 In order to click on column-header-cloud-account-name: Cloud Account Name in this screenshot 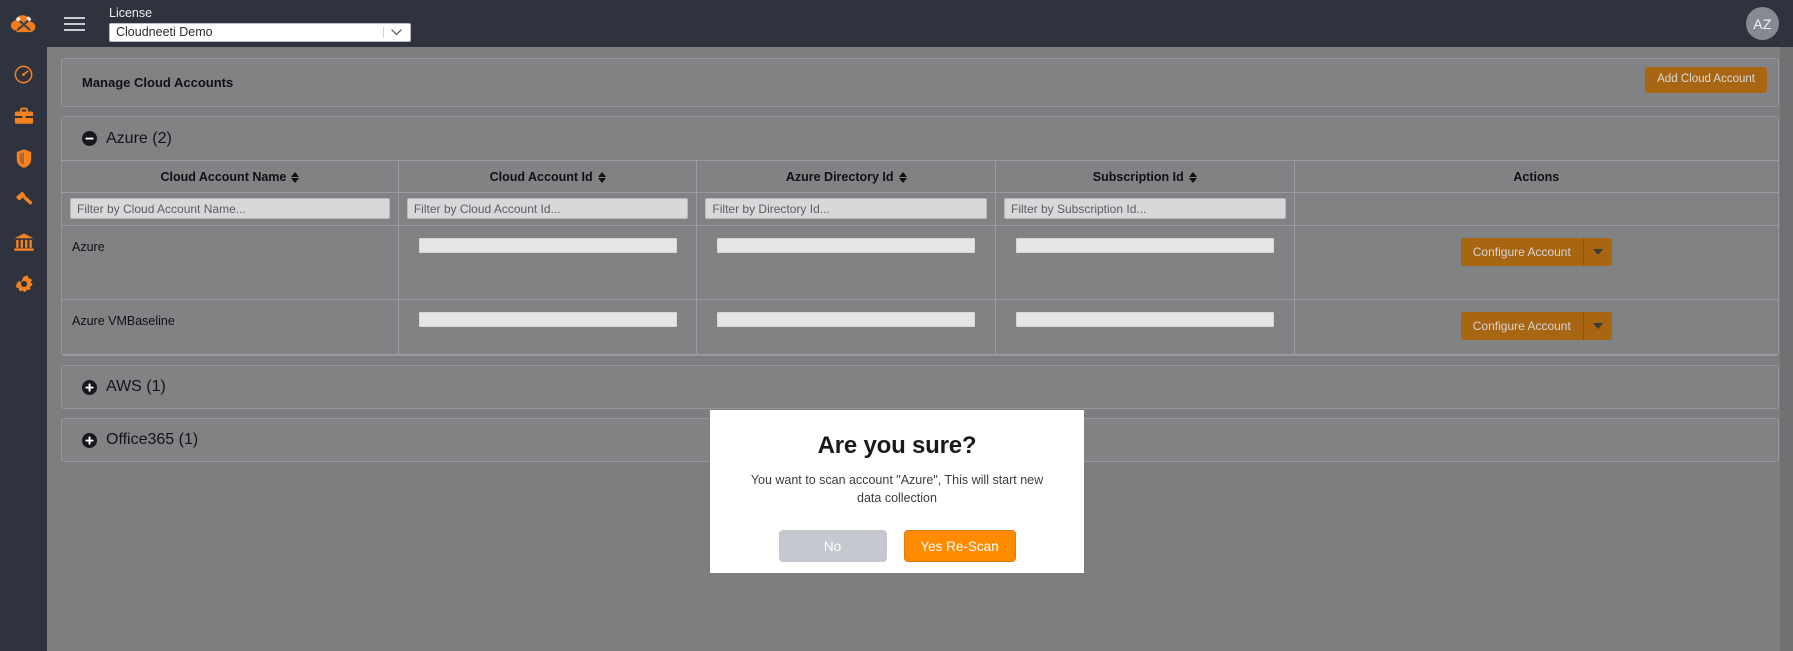, I will do `click(230, 176)`.